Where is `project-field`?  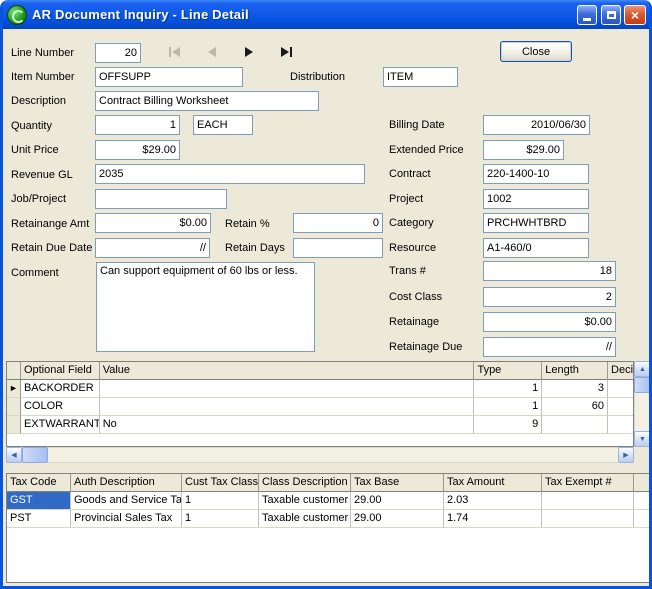
project-field is located at coordinates (536, 199).